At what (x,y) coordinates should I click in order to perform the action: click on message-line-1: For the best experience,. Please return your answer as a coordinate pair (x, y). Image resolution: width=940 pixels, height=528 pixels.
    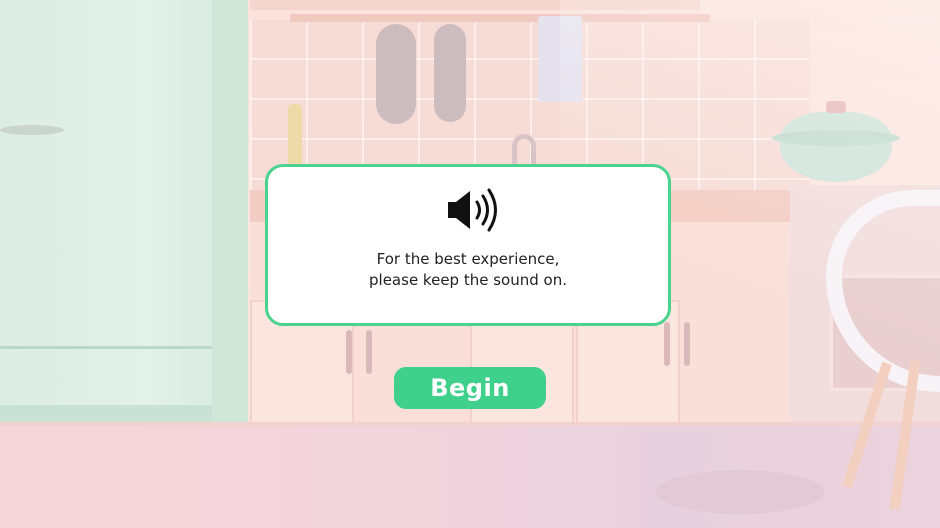
    Looking at the image, I should click on (468, 259).